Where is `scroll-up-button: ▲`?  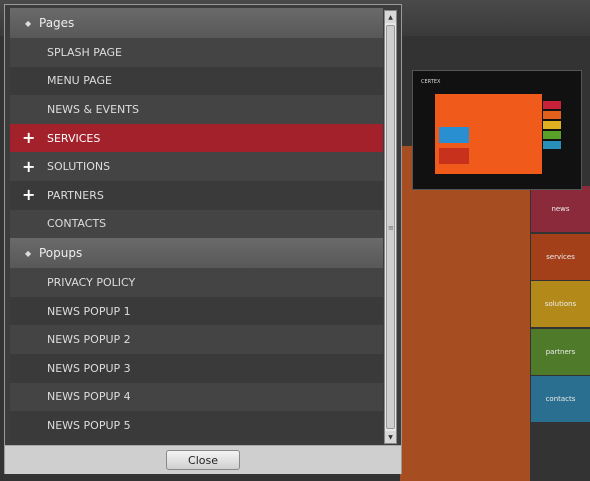
scroll-up-button: ▲ is located at coordinates (390, 17).